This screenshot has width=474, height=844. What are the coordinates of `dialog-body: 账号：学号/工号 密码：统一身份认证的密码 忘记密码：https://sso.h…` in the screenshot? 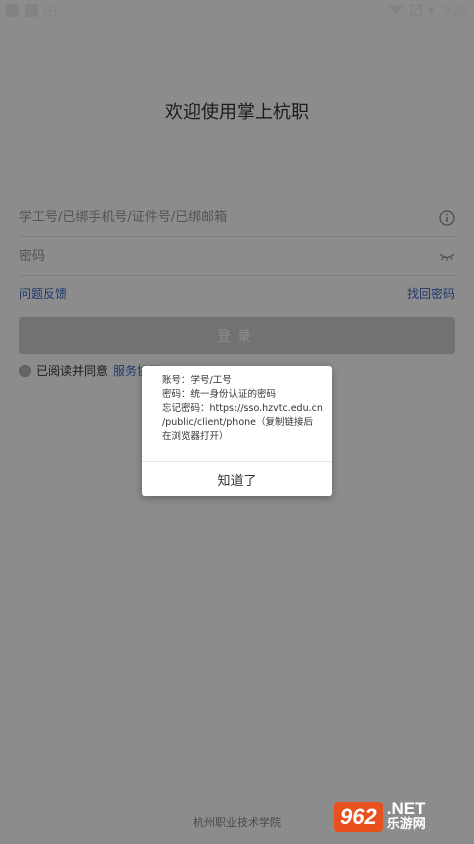 It's located at (237, 414).